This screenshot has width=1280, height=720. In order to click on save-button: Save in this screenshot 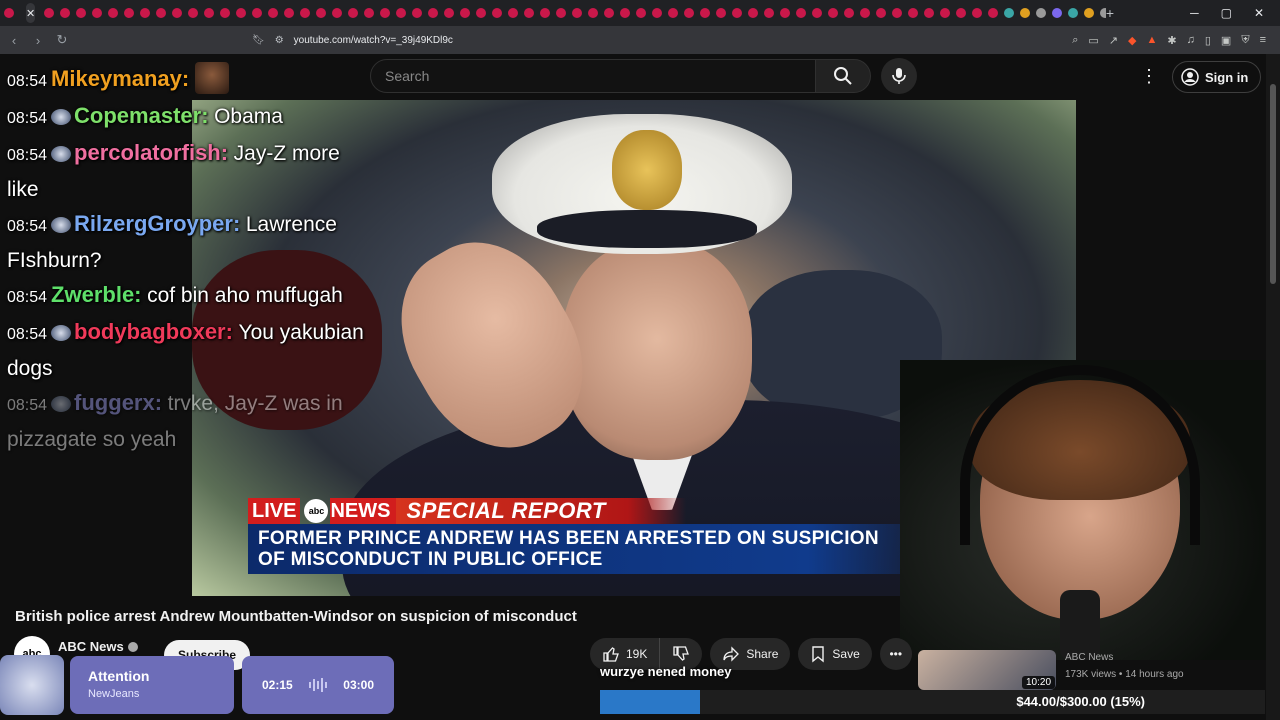, I will do `click(835, 654)`.